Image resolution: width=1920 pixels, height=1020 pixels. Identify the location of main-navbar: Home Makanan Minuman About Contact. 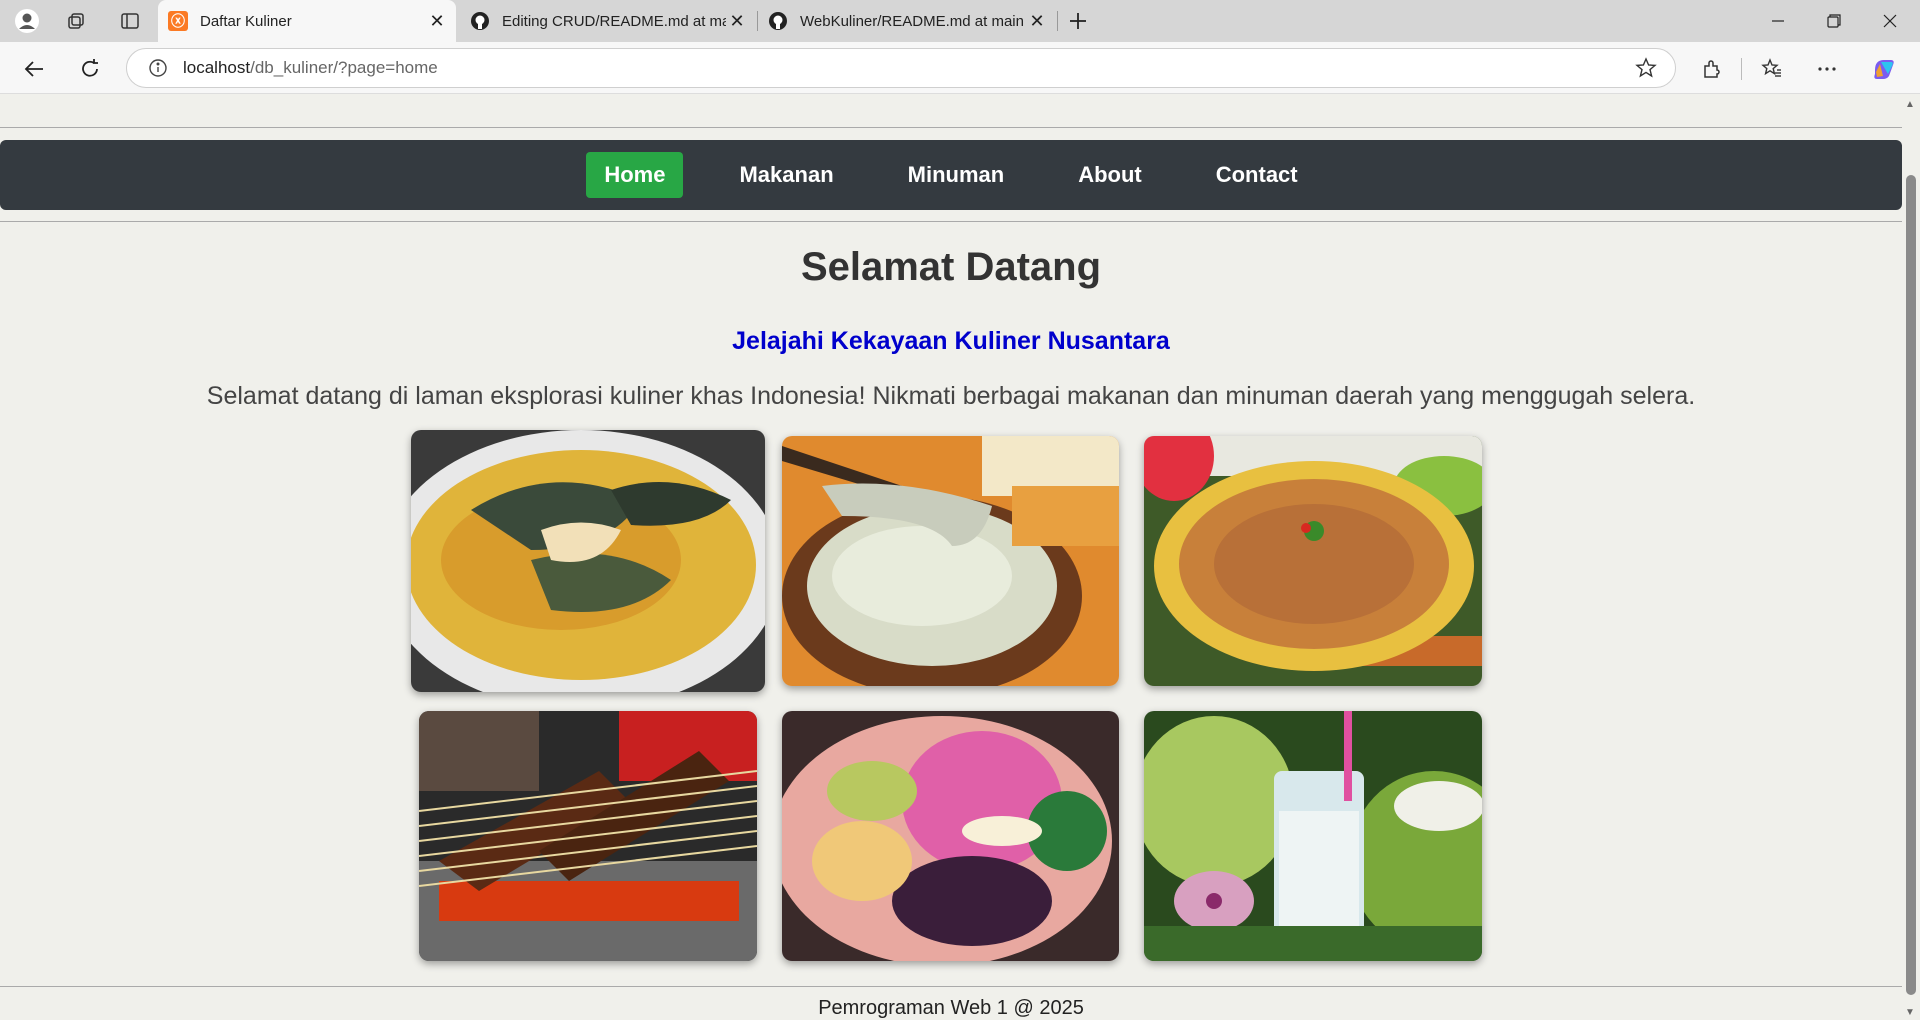
(951, 175).